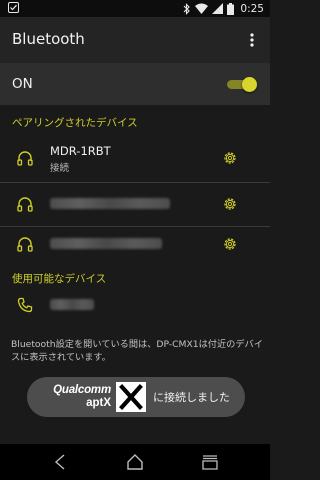  What do you see at coordinates (187, 8) in the screenshot?
I see `bluetooth-icon` at bounding box center [187, 8].